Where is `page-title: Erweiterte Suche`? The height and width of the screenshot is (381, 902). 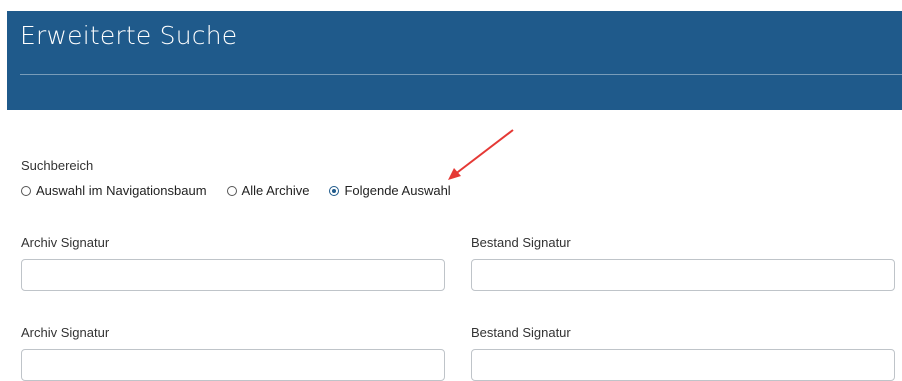 page-title: Erweiterte Suche is located at coordinates (129, 35).